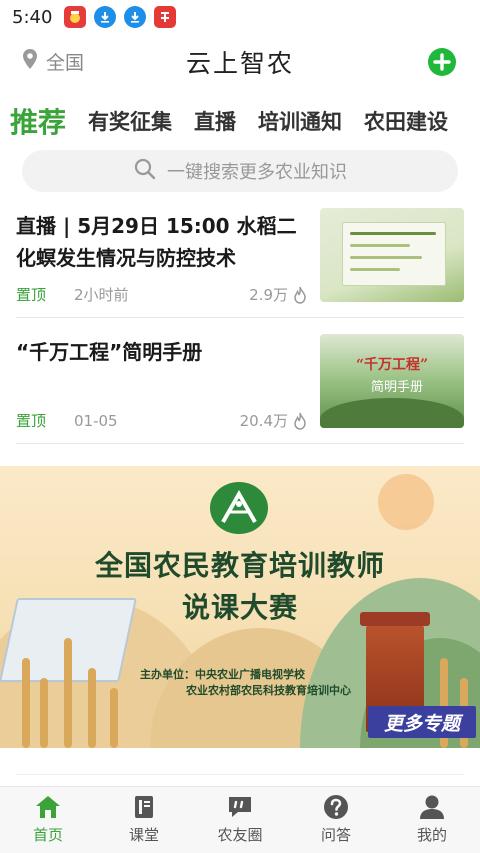  I want to click on banner-logo, so click(239, 508).